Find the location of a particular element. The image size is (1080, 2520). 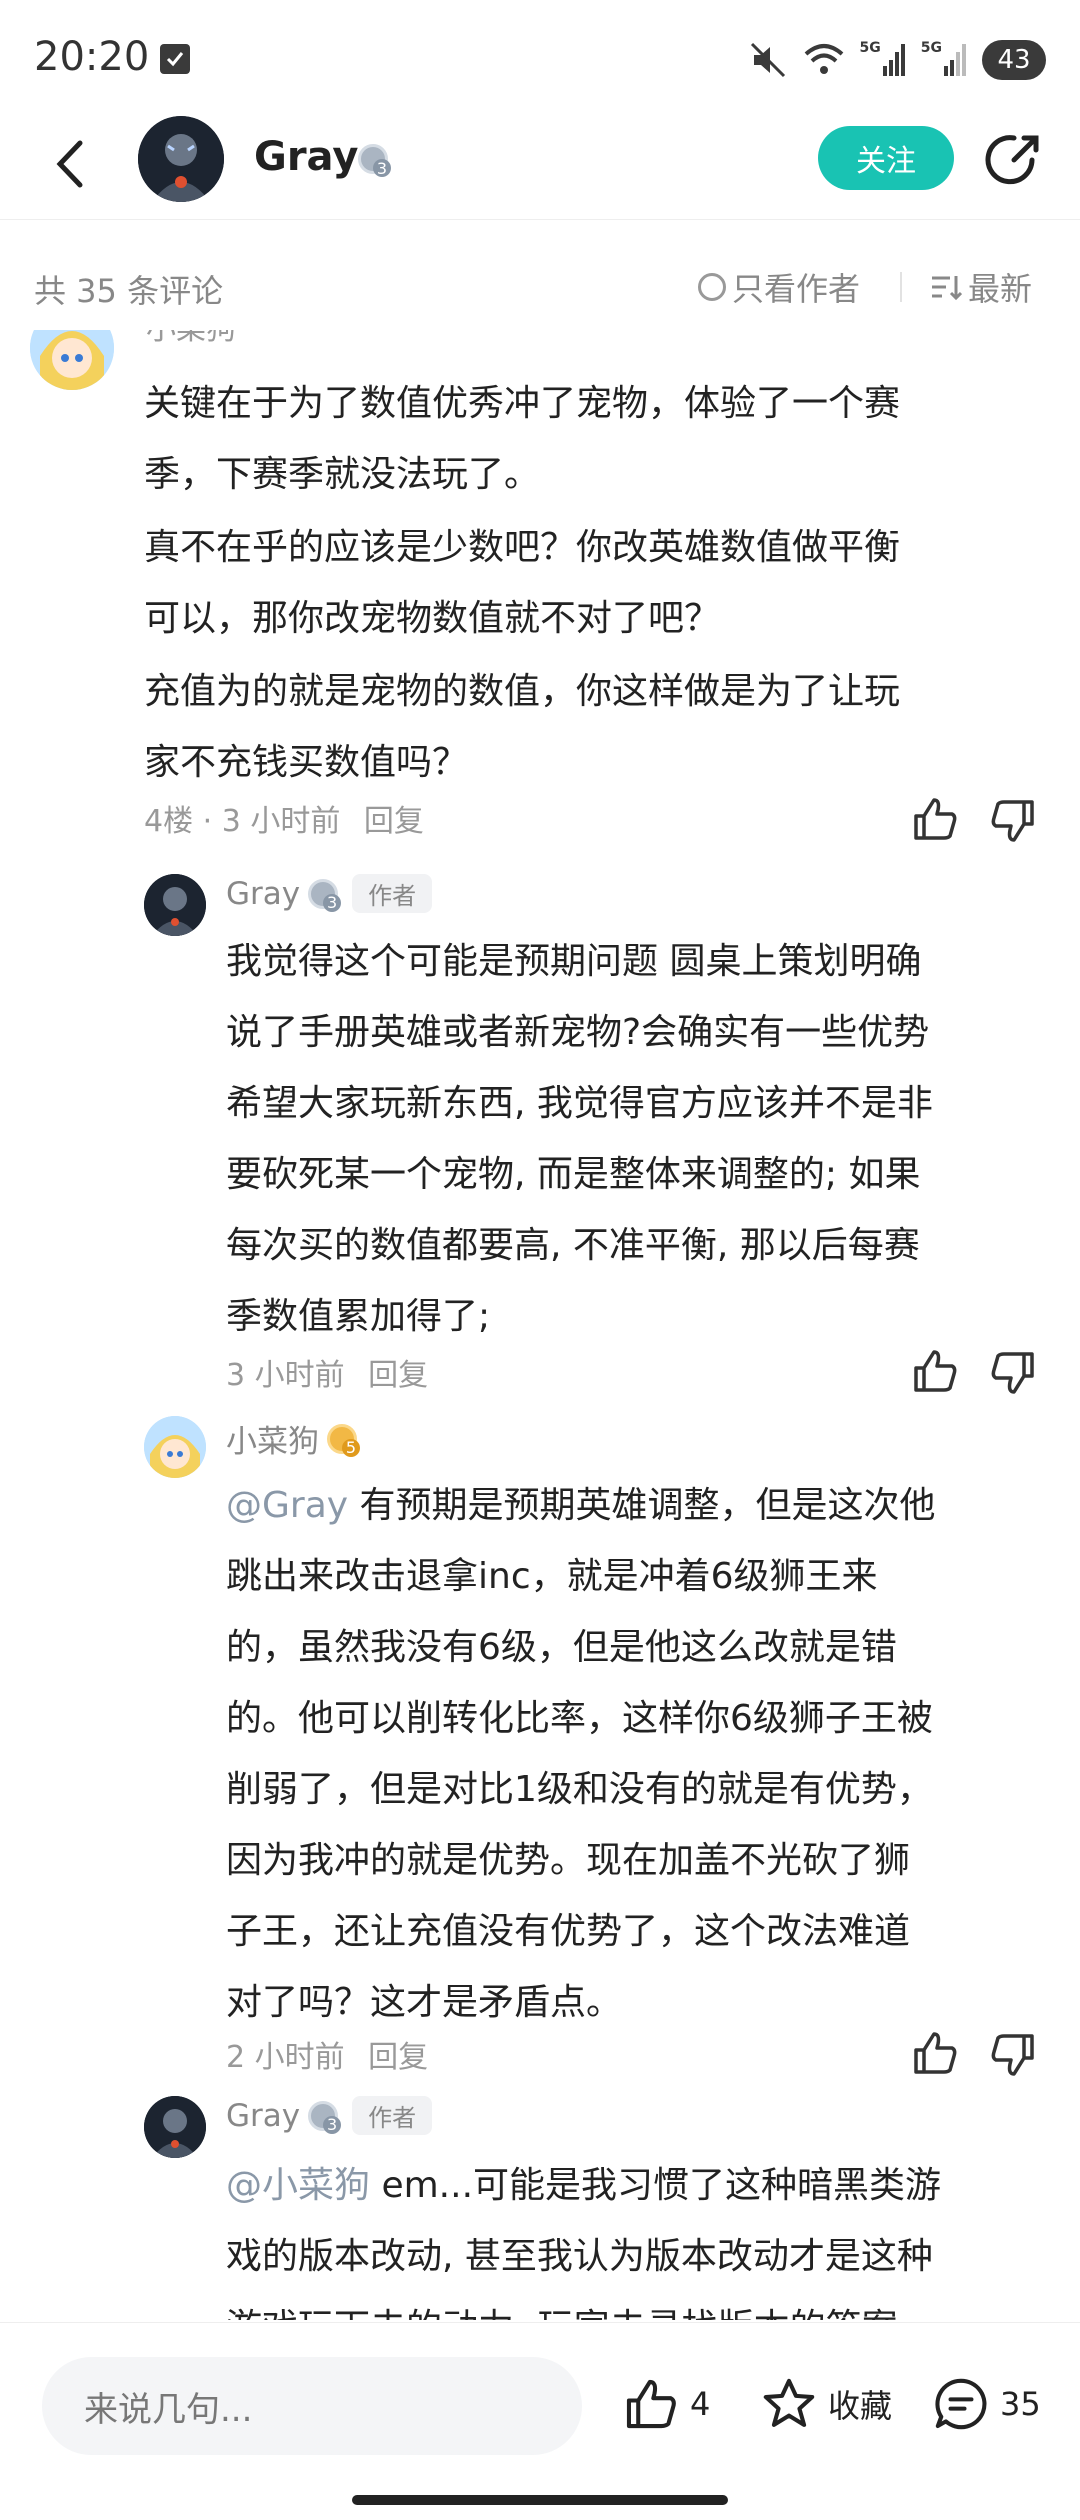

author-only-toggle: 只看作者 is located at coordinates (779, 287).